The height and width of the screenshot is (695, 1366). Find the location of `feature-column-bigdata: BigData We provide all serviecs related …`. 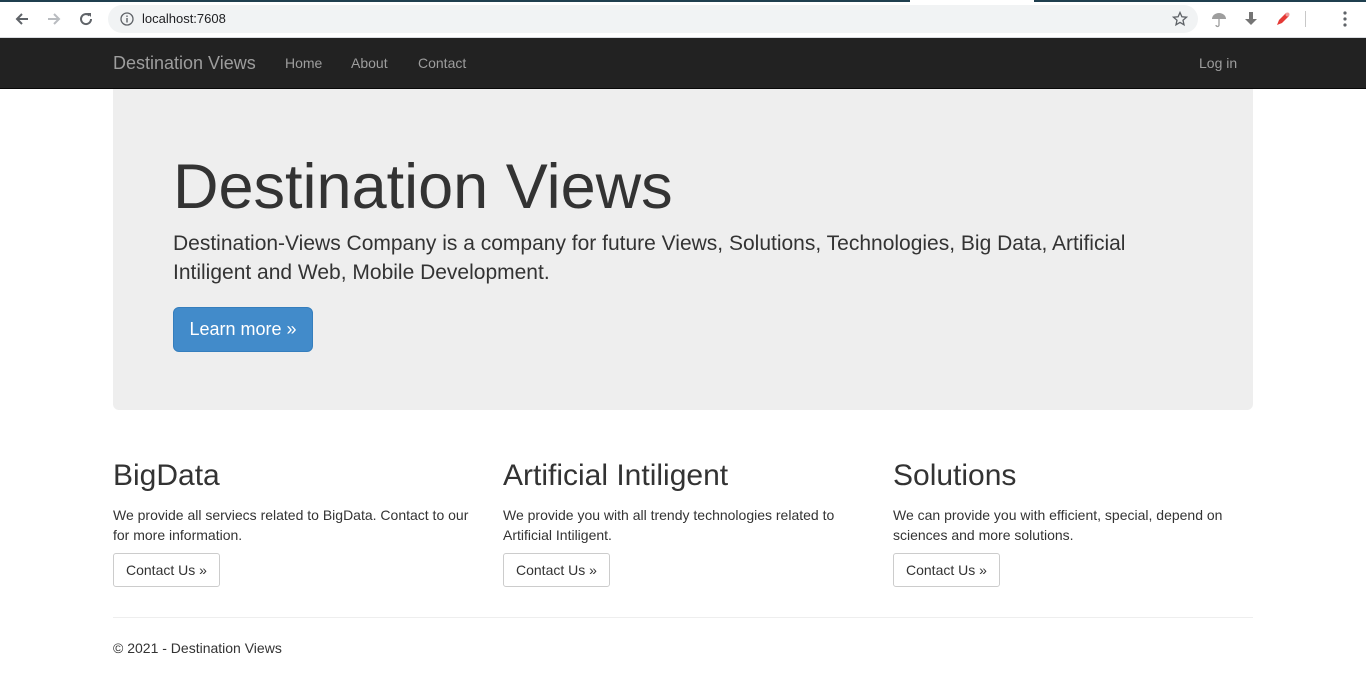

feature-column-bigdata: BigData We provide all serviecs related … is located at coordinates (293, 522).